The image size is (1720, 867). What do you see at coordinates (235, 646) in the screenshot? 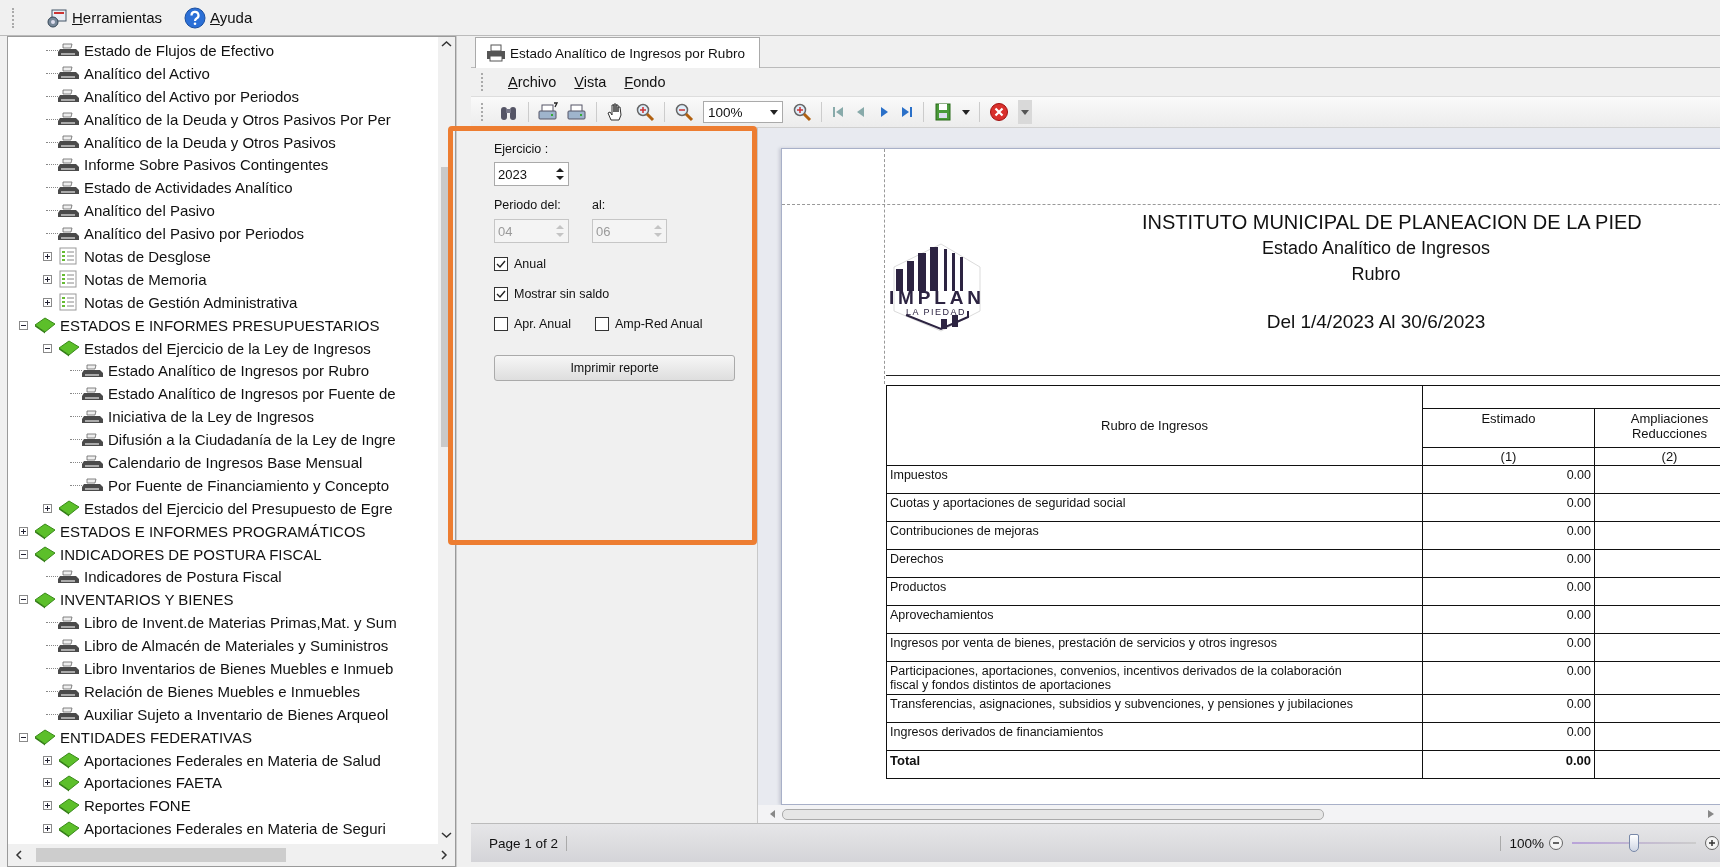
I see `tree-item: Libro de Almacén de Materiales y Suministros` at bounding box center [235, 646].